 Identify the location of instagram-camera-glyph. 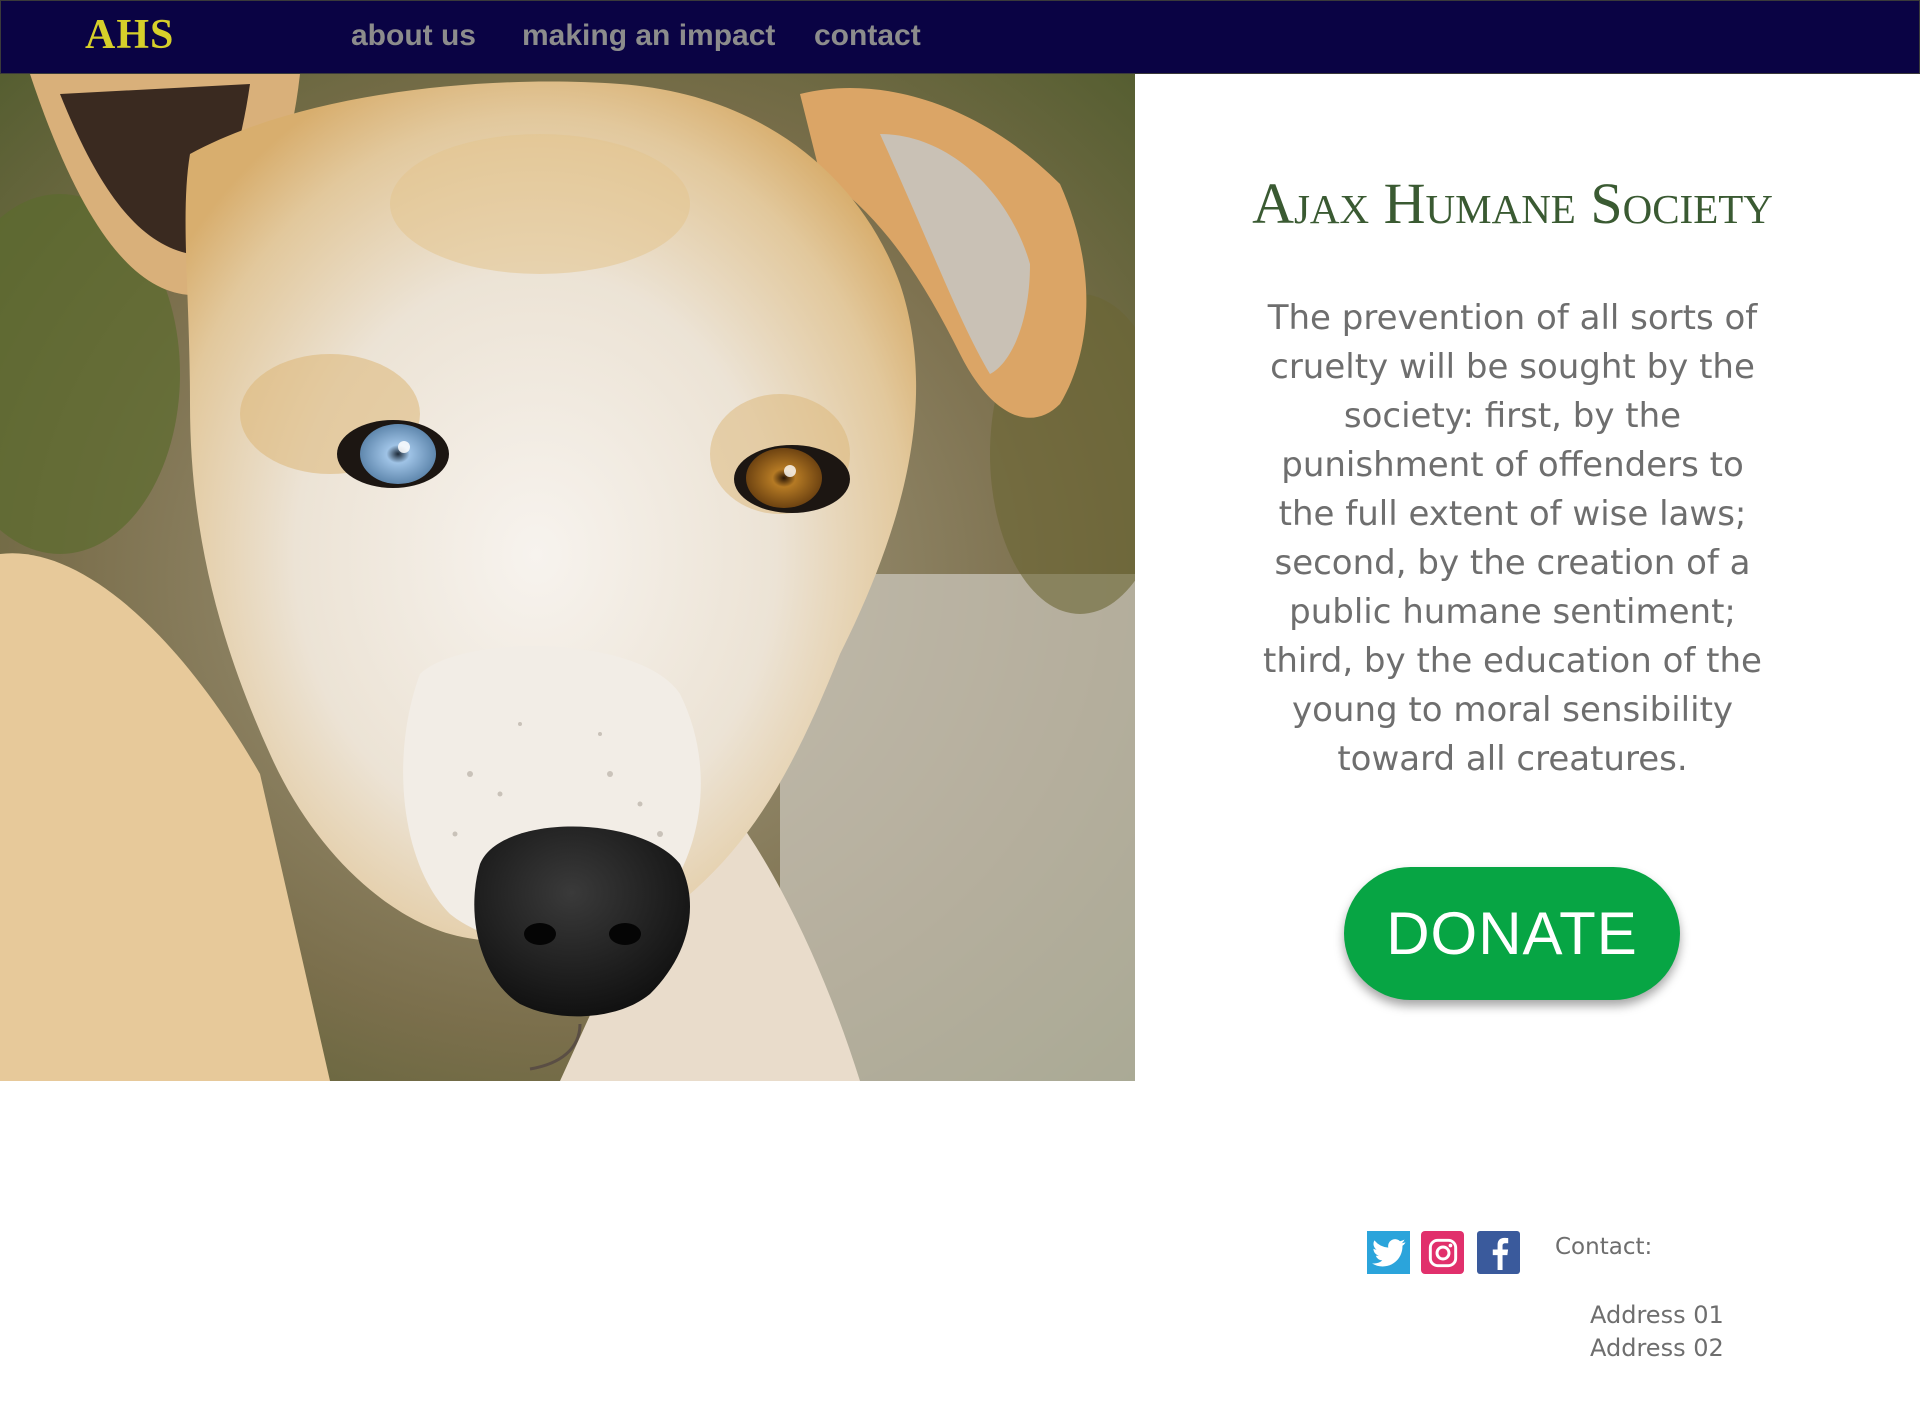
(1442, 1252).